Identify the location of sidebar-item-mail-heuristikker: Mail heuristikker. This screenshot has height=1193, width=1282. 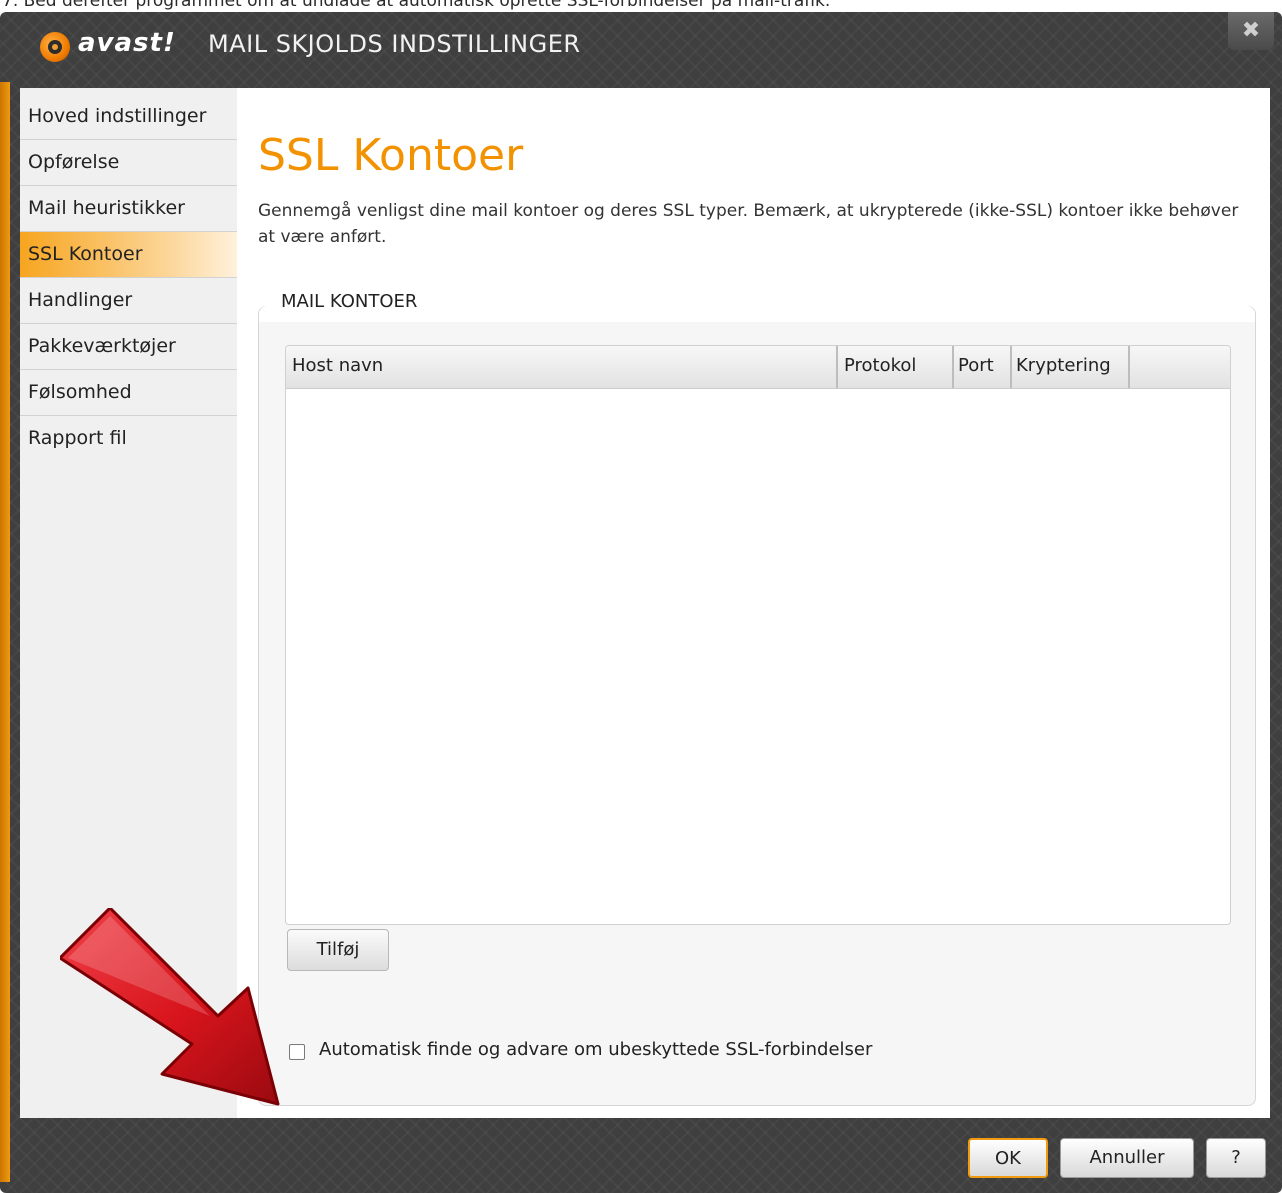
(128, 209).